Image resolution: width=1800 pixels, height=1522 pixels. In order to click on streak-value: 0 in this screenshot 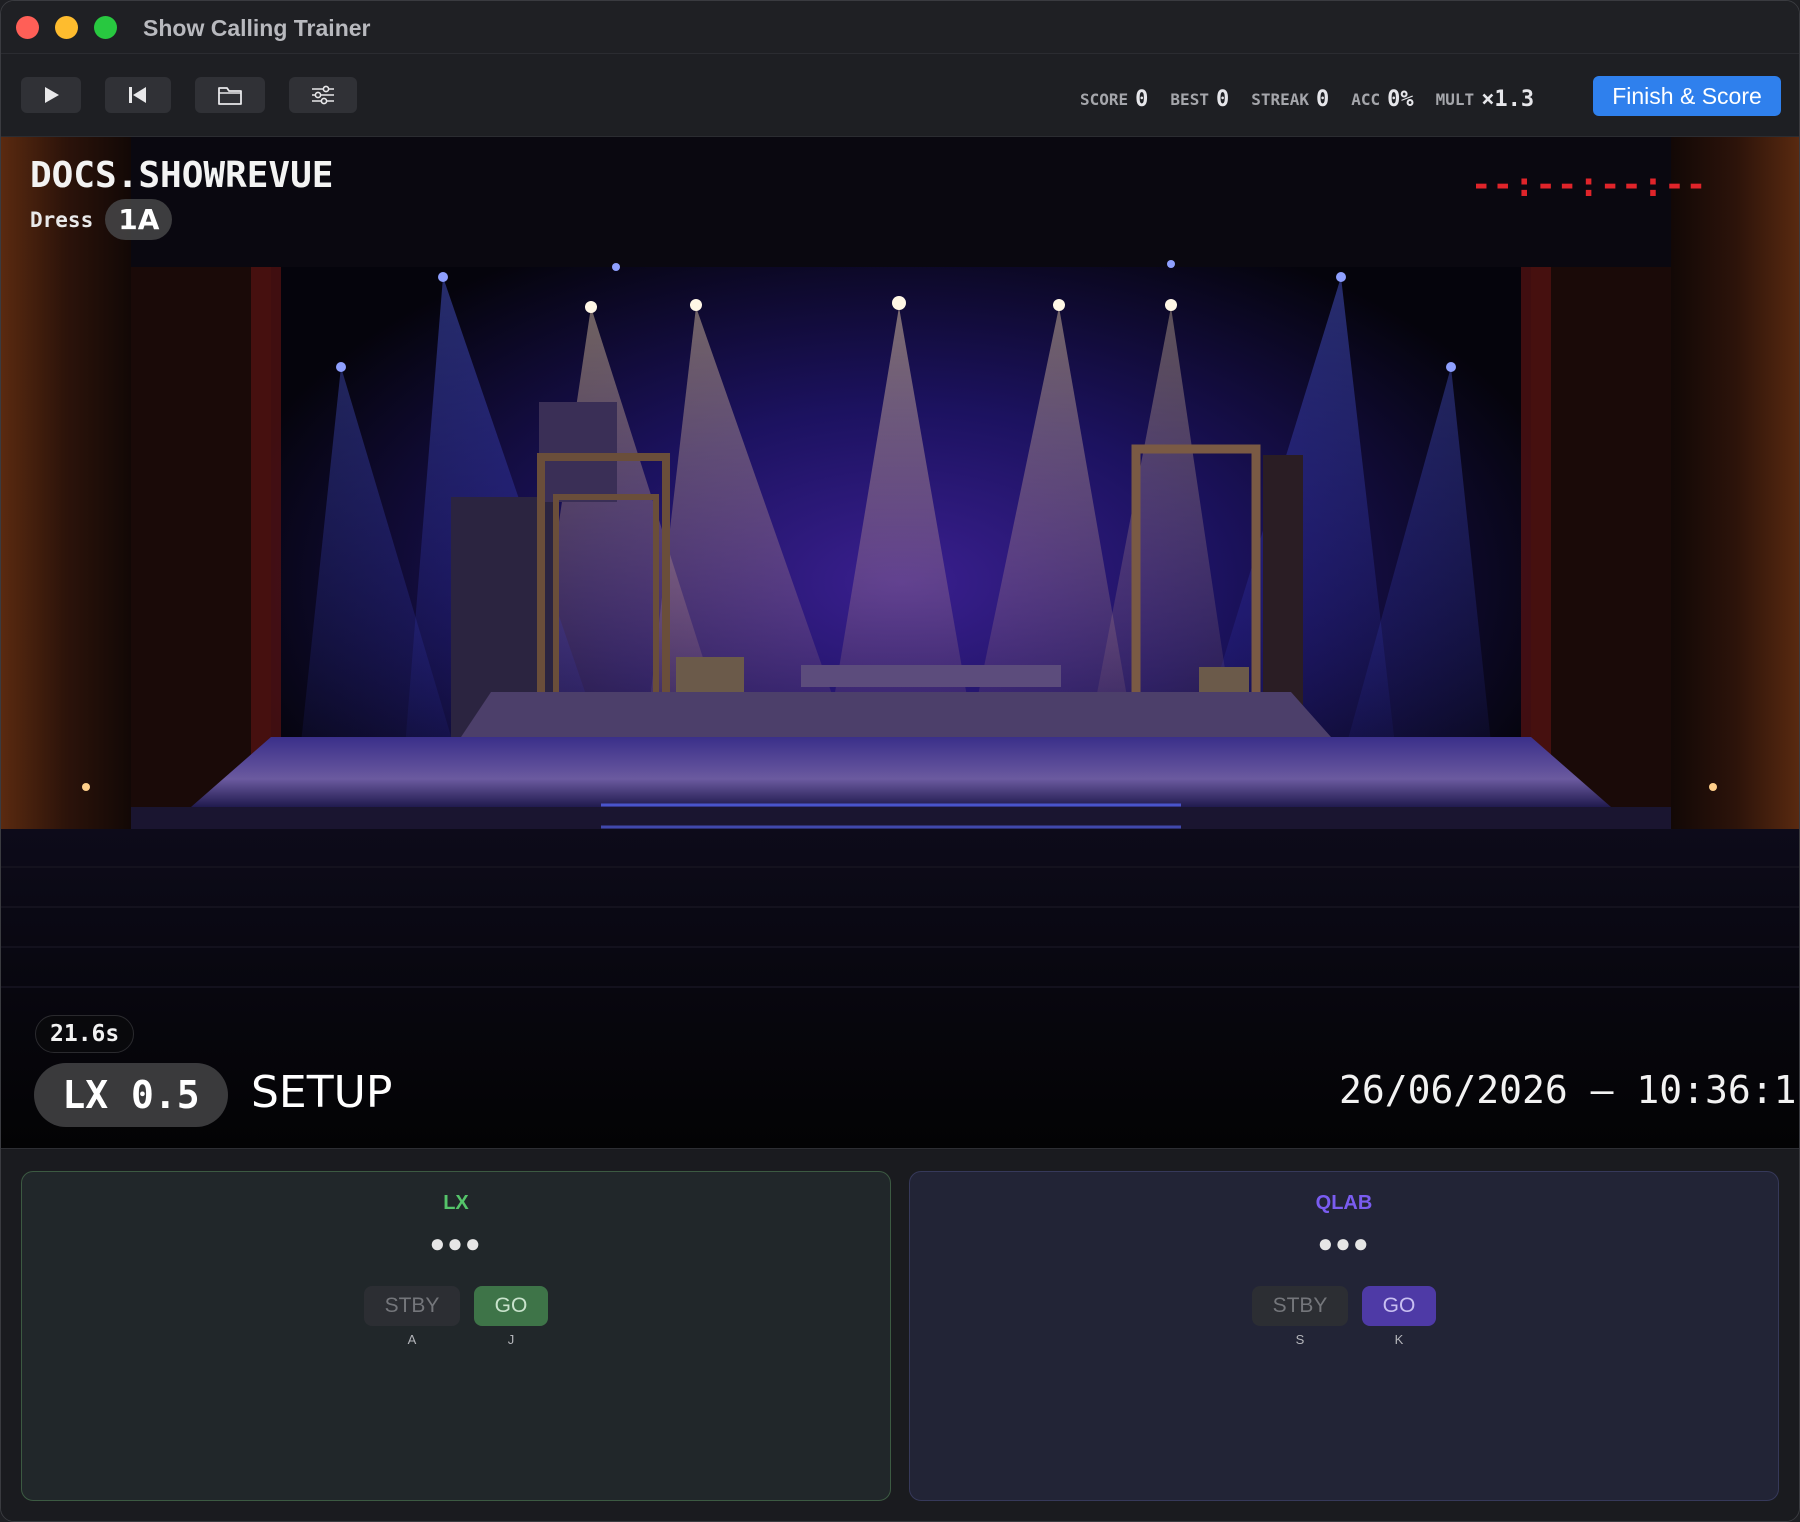, I will do `click(1323, 99)`.